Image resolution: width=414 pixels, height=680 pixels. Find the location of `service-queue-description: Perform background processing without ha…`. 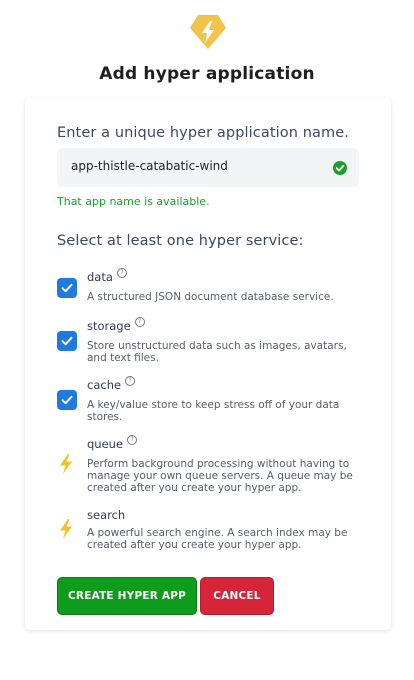

service-queue-description: Perform background processing without ha… is located at coordinates (220, 476).